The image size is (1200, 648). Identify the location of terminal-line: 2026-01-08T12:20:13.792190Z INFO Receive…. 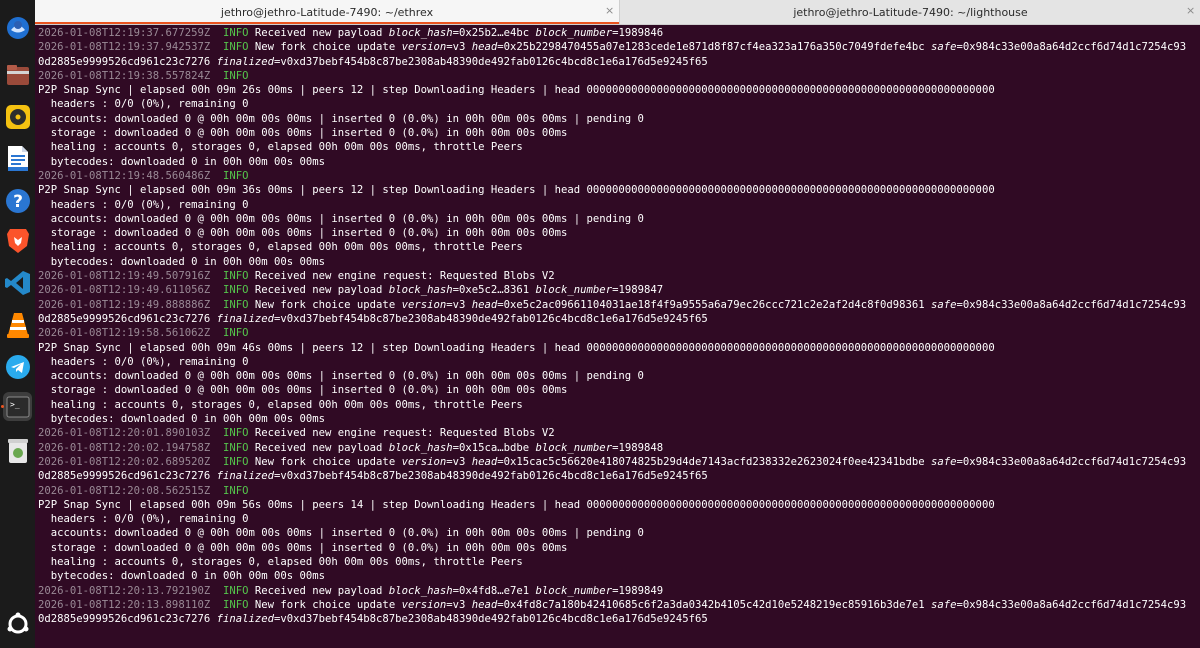
(619, 591).